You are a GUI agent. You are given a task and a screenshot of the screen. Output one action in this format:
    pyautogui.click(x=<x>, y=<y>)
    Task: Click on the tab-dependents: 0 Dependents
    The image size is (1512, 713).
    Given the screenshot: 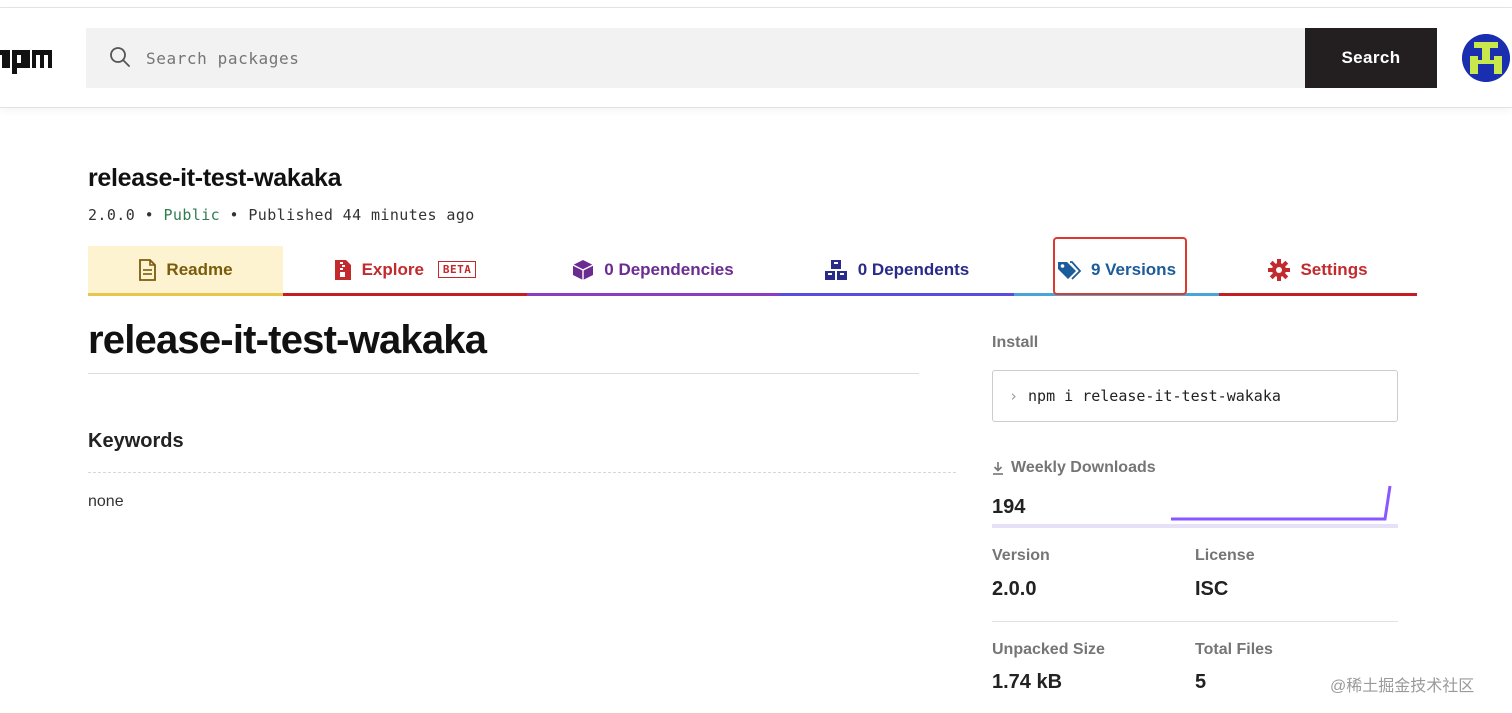 What is the action you would take?
    pyautogui.click(x=896, y=271)
    